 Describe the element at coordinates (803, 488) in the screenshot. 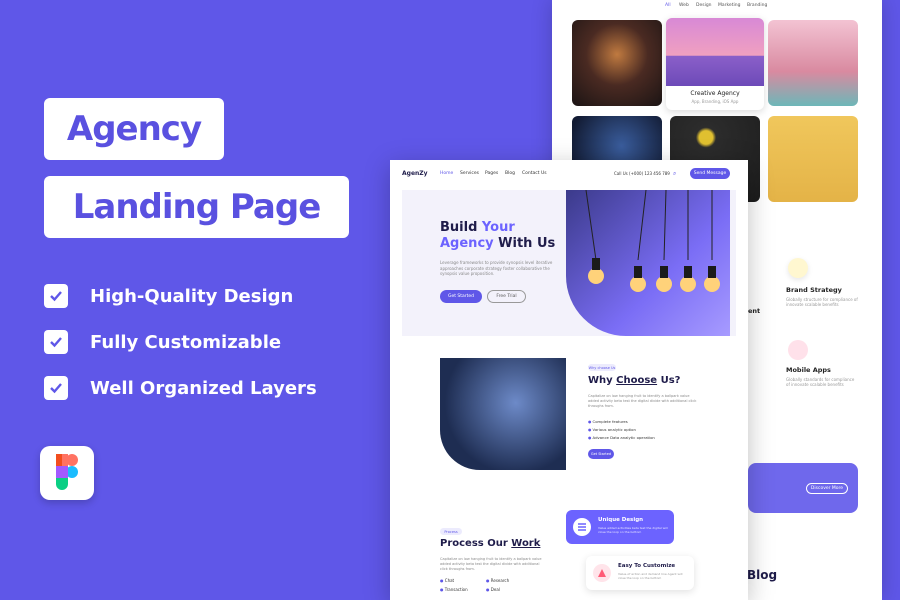

I see `cta-banner: Discover More` at that location.